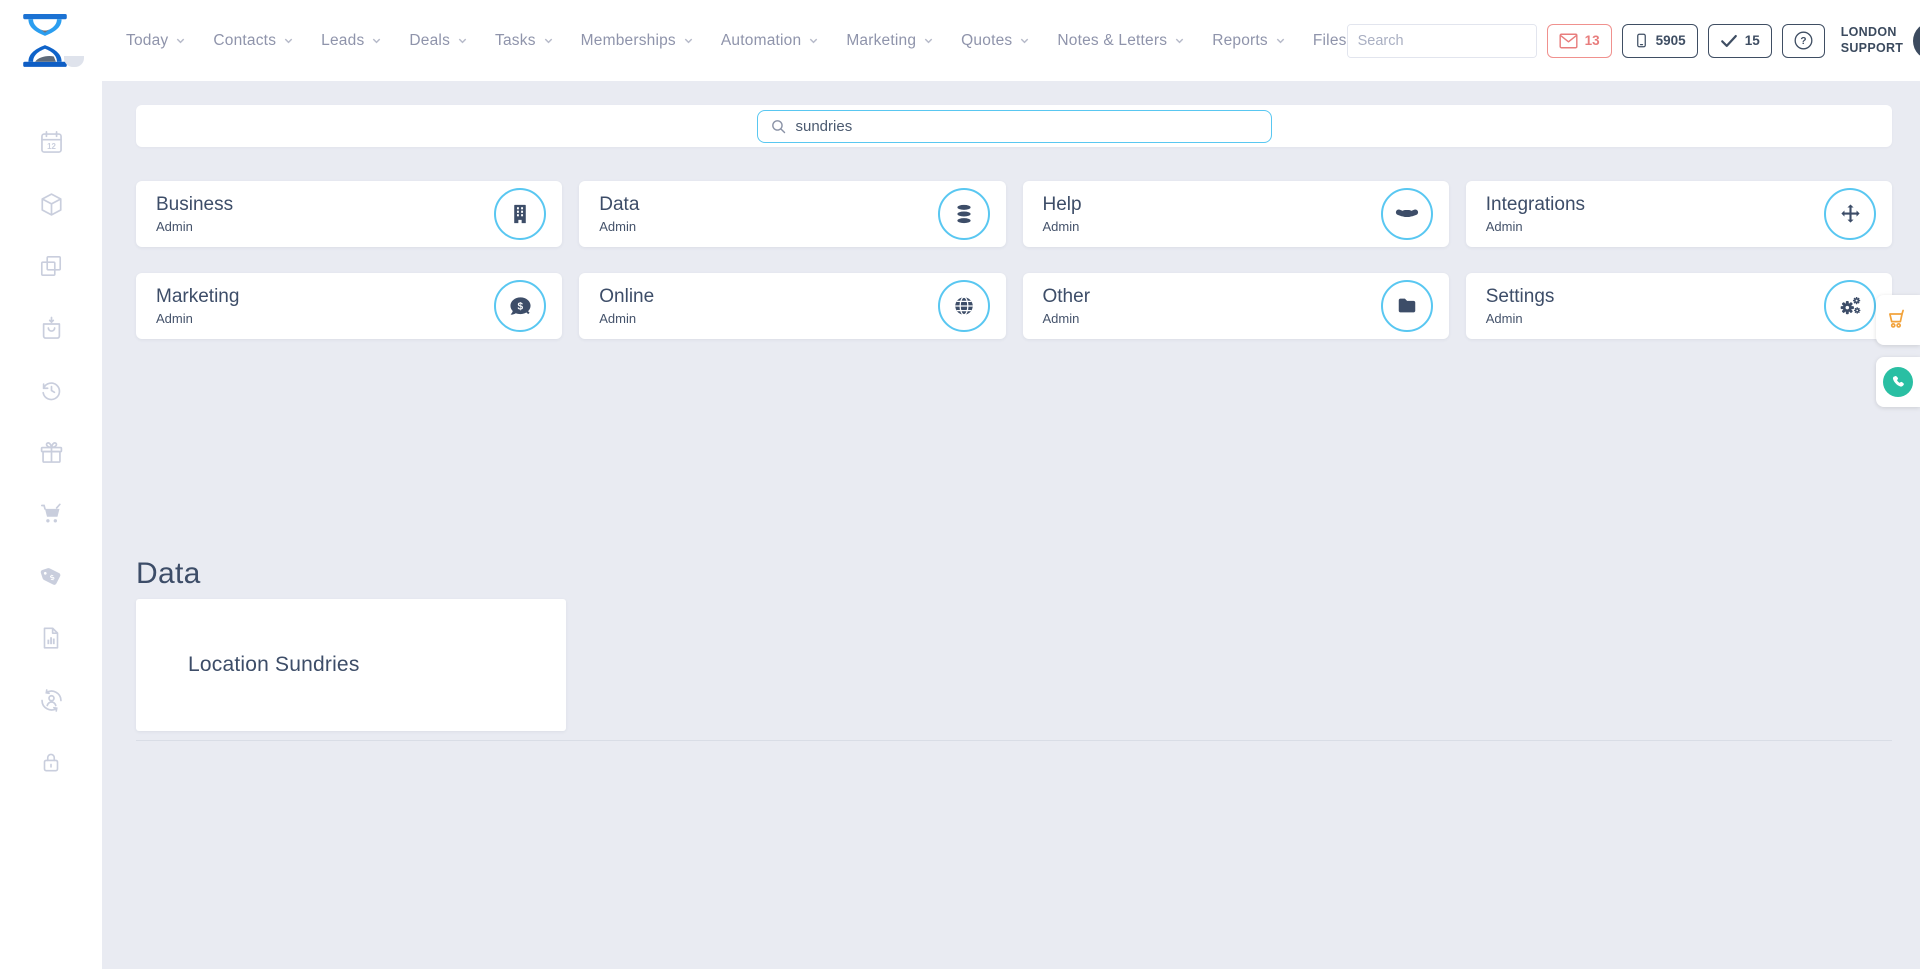 This screenshot has height=969, width=1920. I want to click on help-badge: ?, so click(1803, 40).